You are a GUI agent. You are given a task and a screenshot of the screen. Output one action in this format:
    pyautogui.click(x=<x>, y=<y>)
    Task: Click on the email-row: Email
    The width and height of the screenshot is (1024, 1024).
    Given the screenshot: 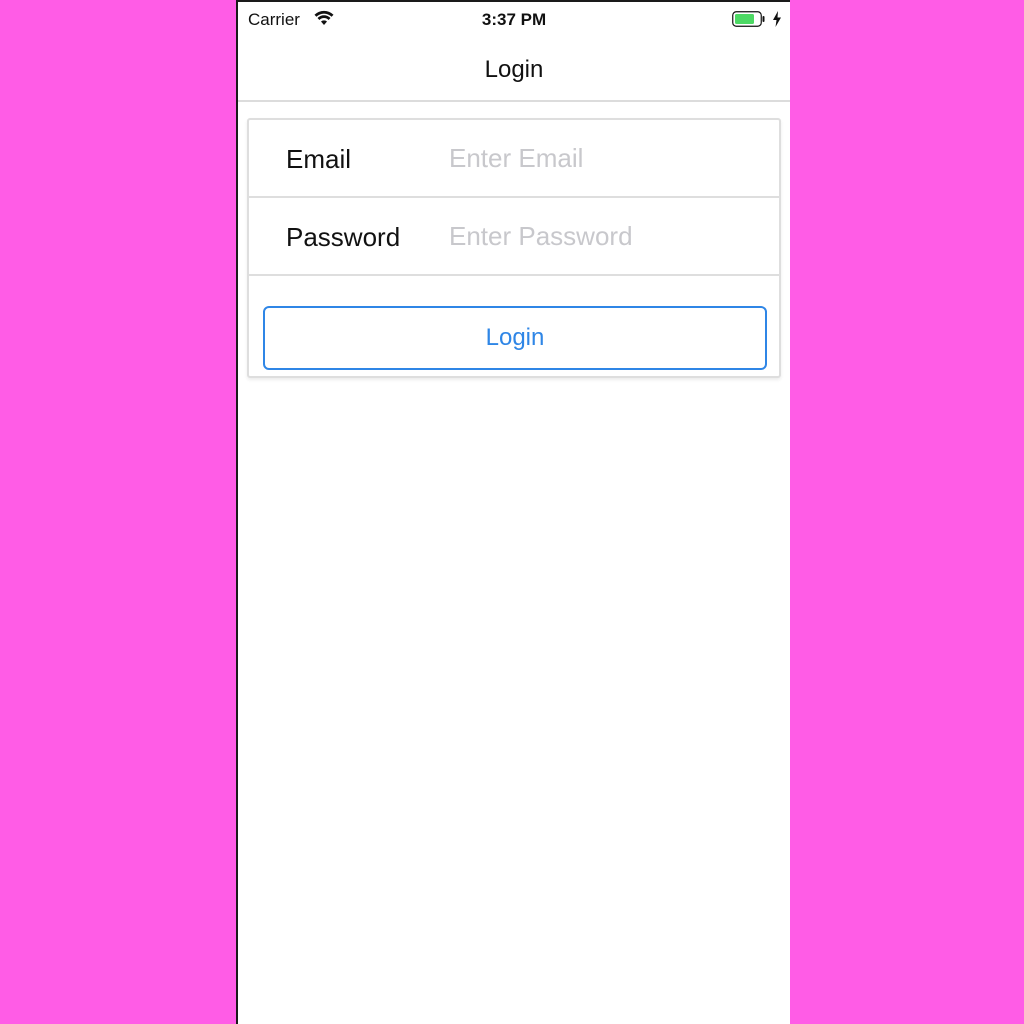 What is the action you would take?
    pyautogui.click(x=514, y=159)
    